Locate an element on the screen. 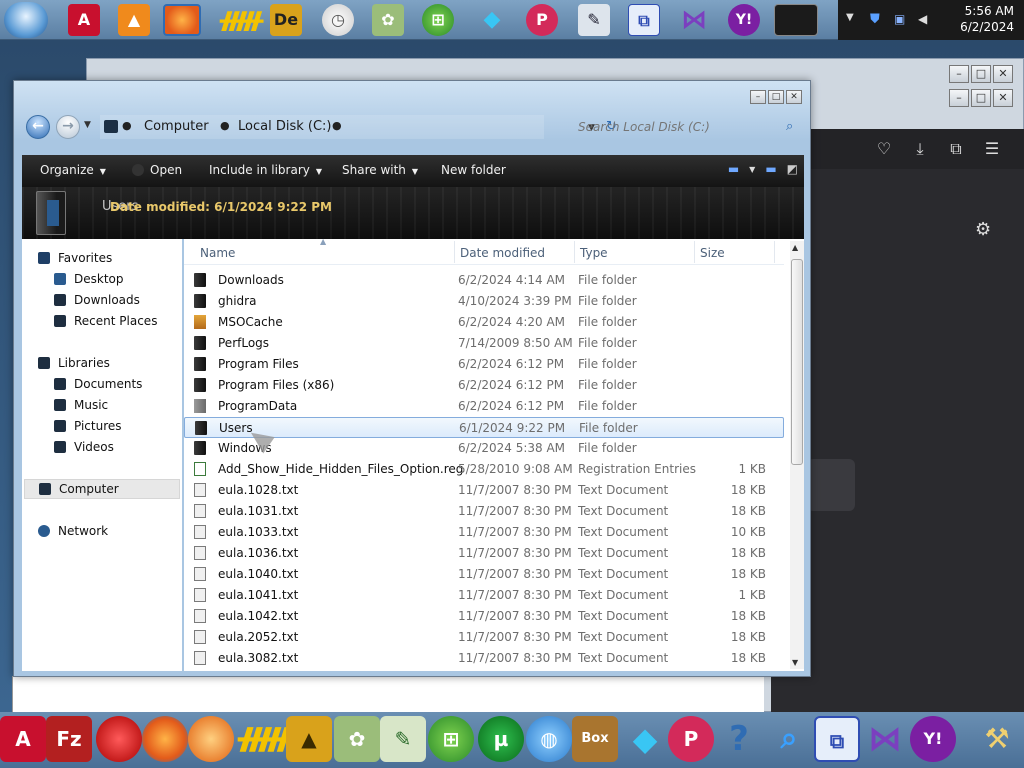 The image size is (1024, 768). file-row: Windows 6/2/2024 5:38 AM File folder is located at coordinates (484, 448).